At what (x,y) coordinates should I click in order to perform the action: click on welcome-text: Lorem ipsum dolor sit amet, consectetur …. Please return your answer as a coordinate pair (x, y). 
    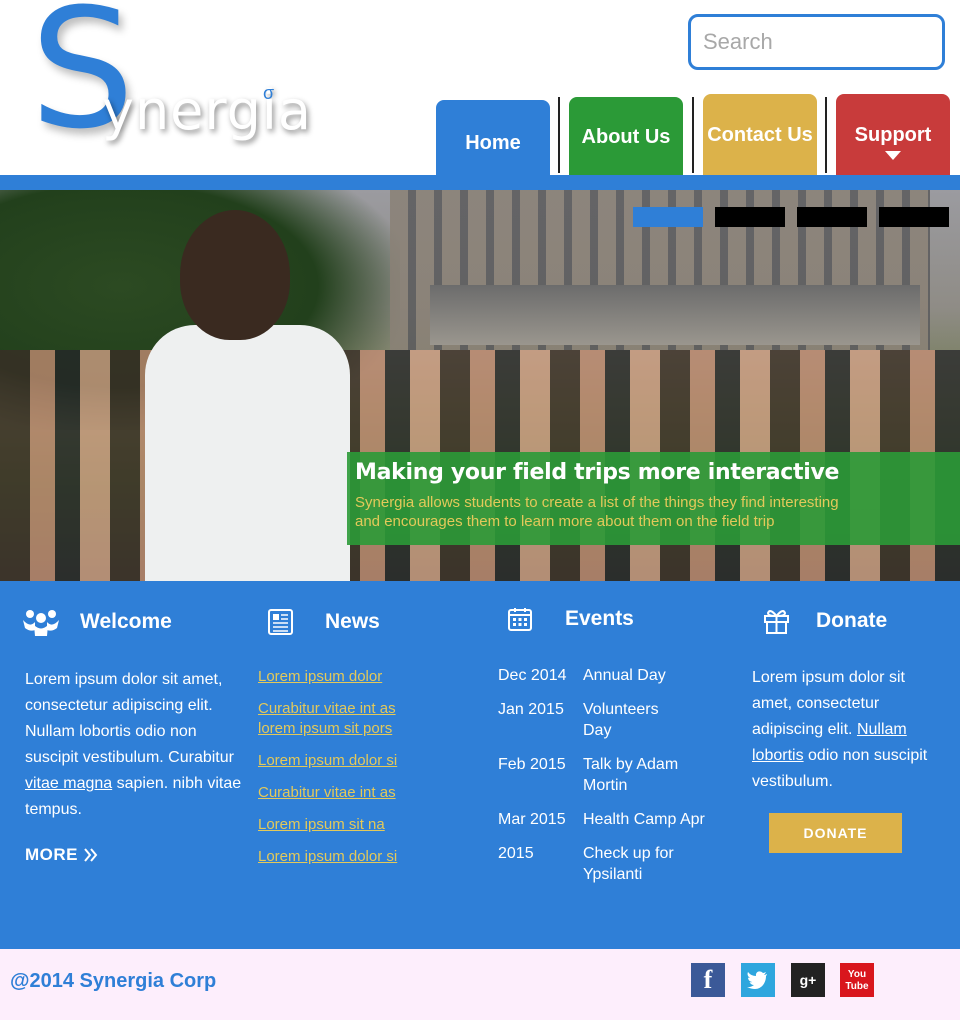
    Looking at the image, I should click on (135, 745).